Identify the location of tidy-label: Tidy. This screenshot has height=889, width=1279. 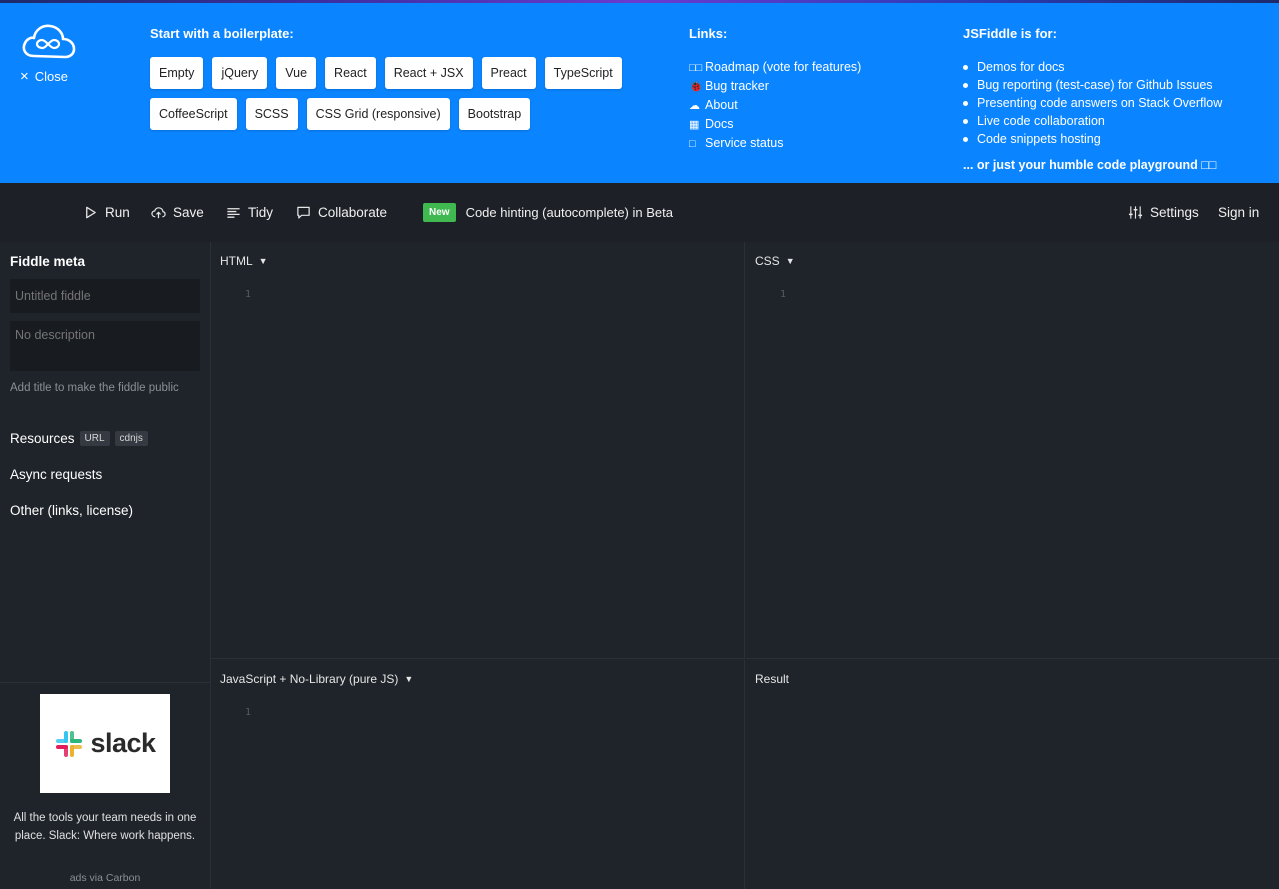
(261, 212).